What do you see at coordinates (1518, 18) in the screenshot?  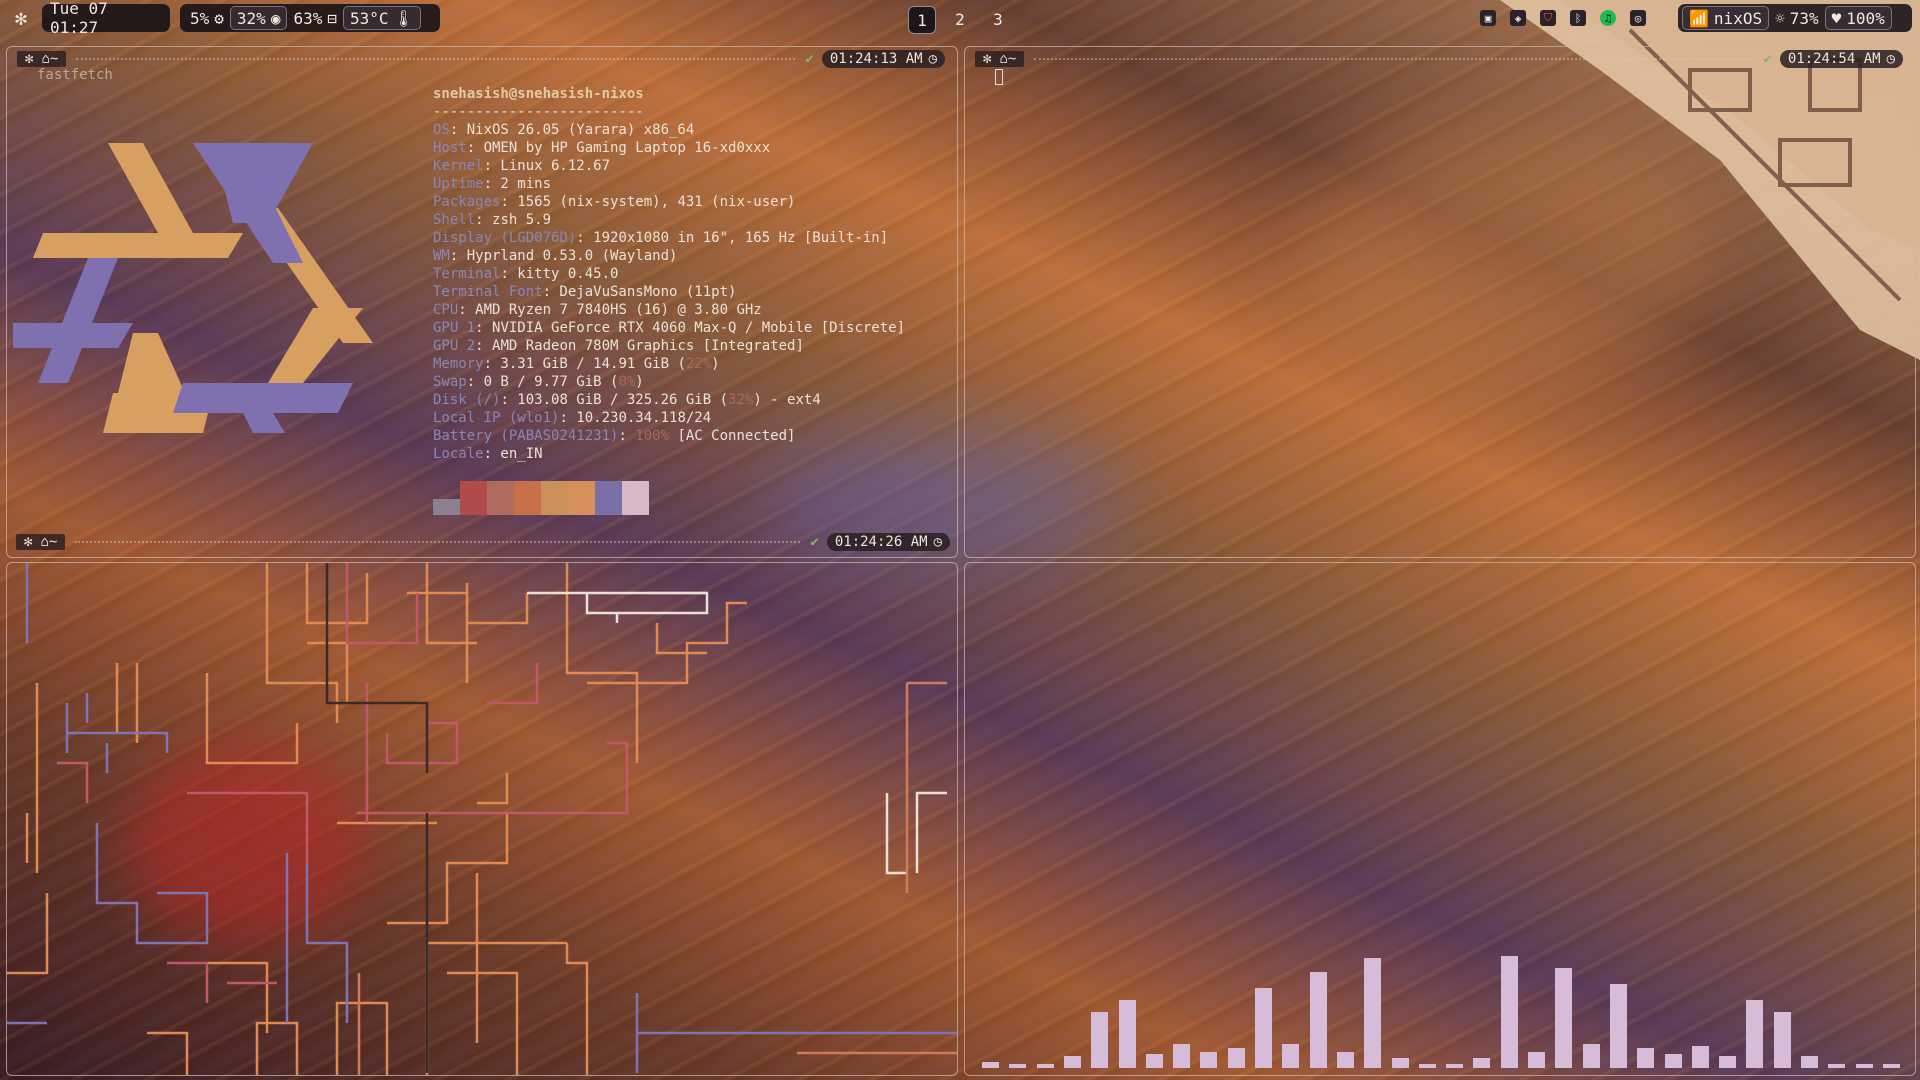 I see `tray-discord-icon: ◈` at bounding box center [1518, 18].